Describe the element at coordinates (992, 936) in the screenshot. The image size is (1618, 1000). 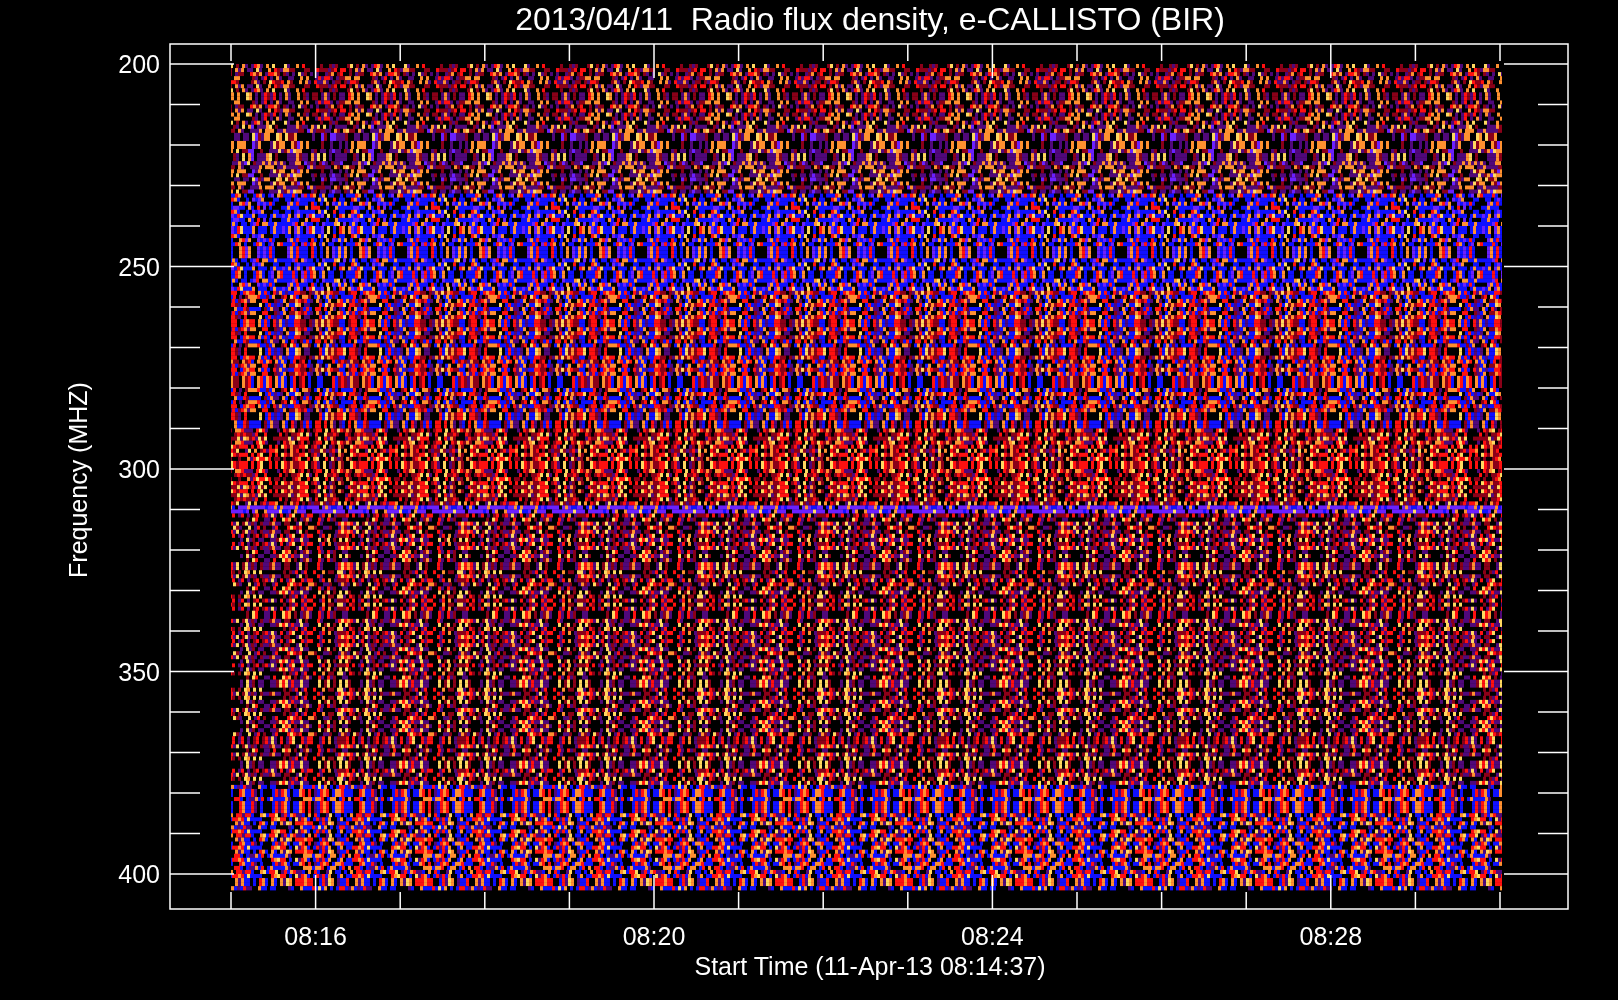
I see `x-tick-label: 08:24` at that location.